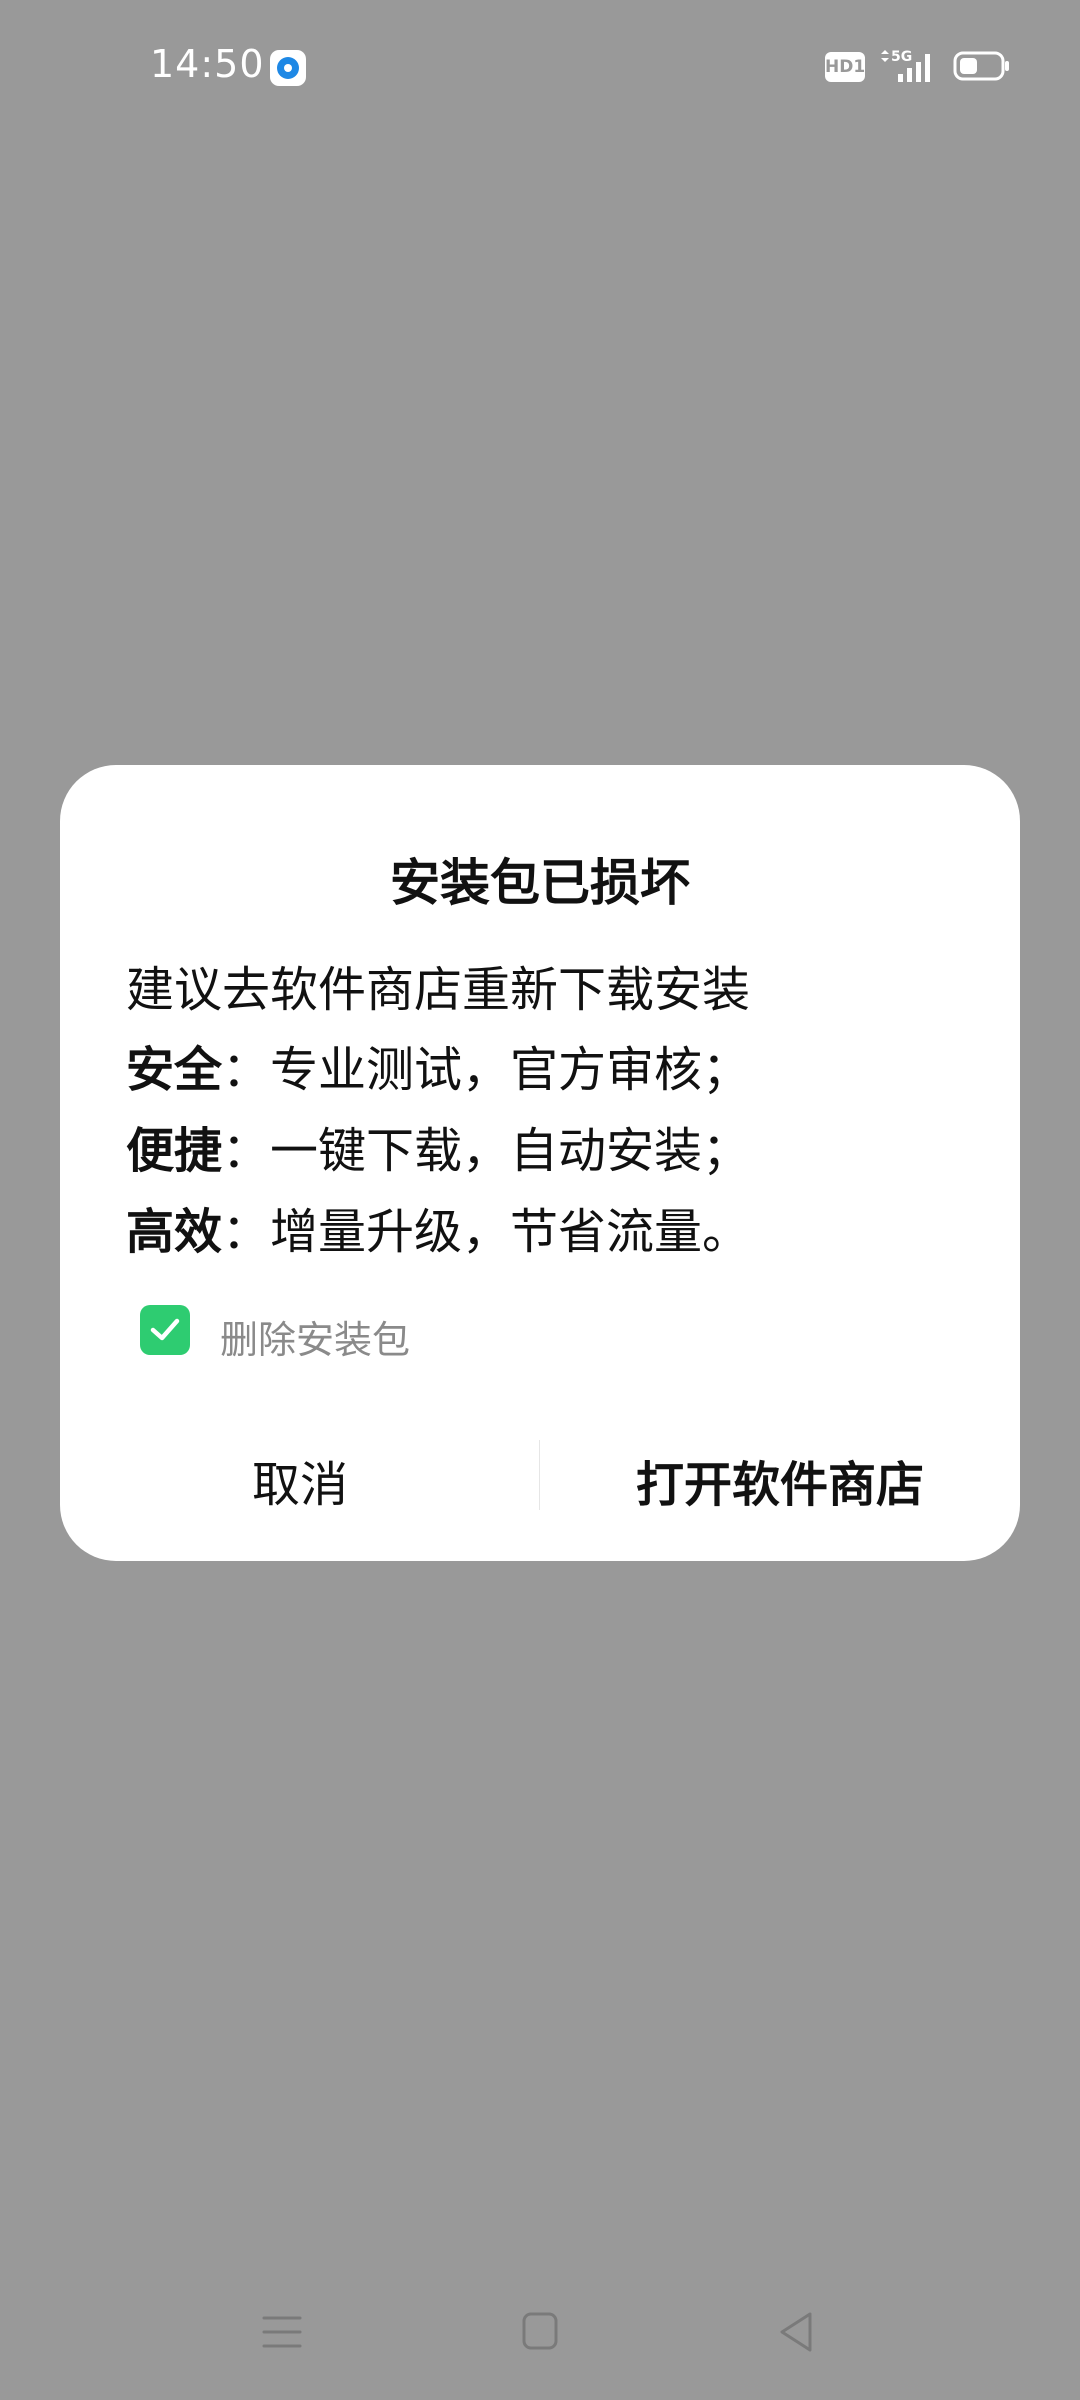  Describe the element at coordinates (540, 883) in the screenshot. I see `dialog-title: 安装包已损坏` at that location.